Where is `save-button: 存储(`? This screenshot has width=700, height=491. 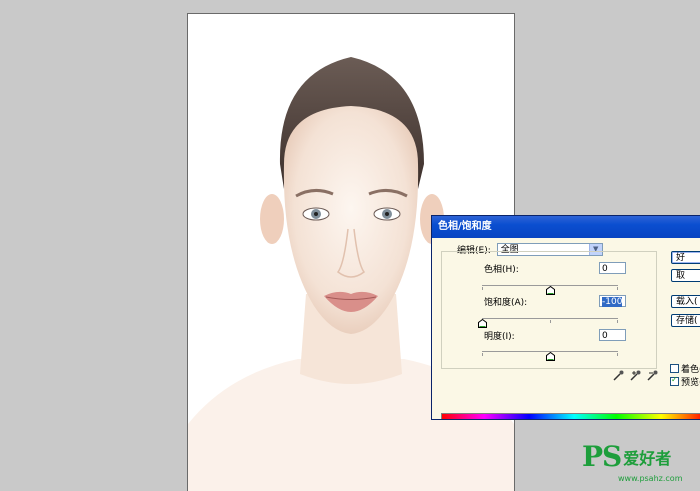 save-button: 存储( is located at coordinates (685, 320).